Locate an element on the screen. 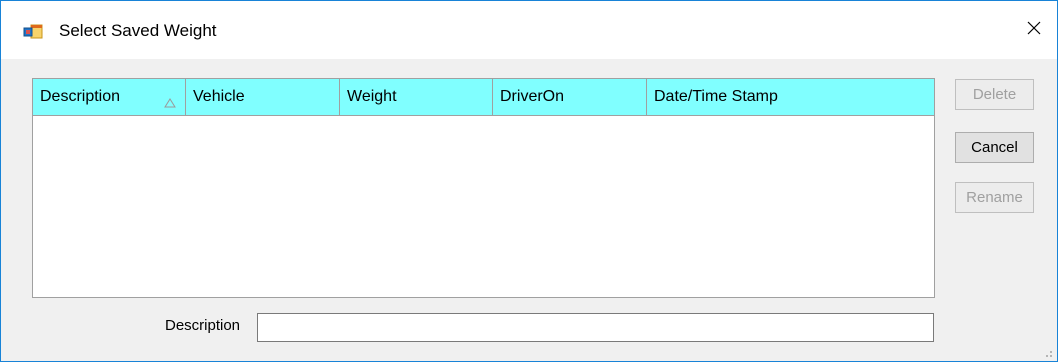  close-icon is located at coordinates (1034, 30).